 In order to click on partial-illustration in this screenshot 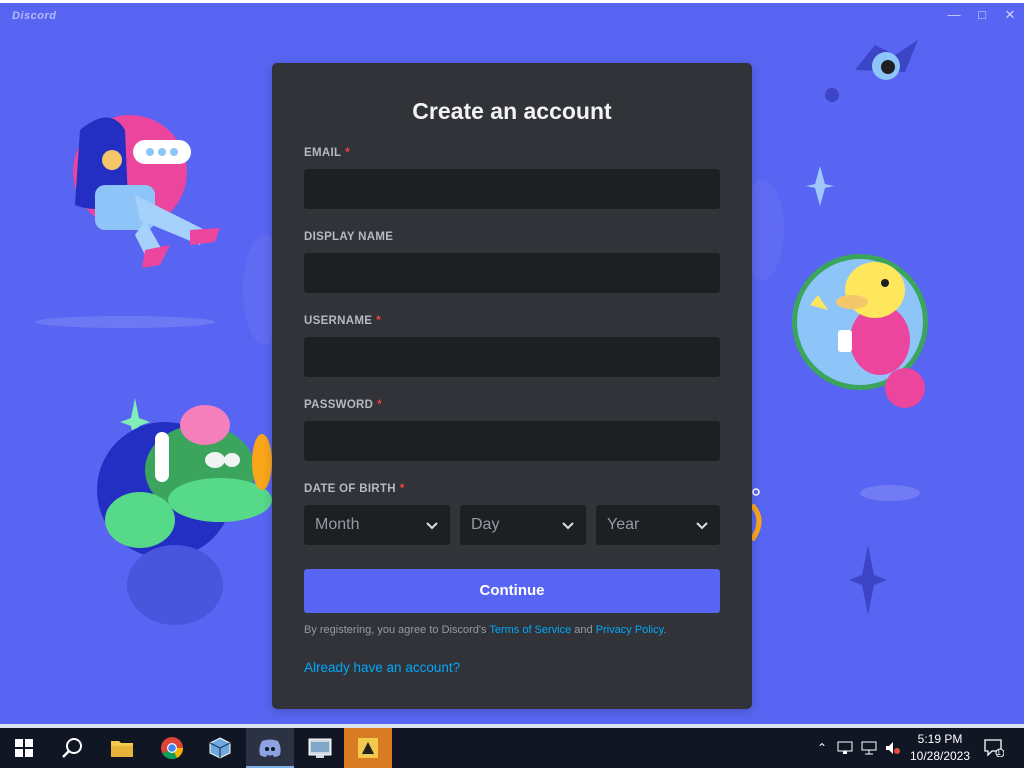, I will do `click(755, 522)`.